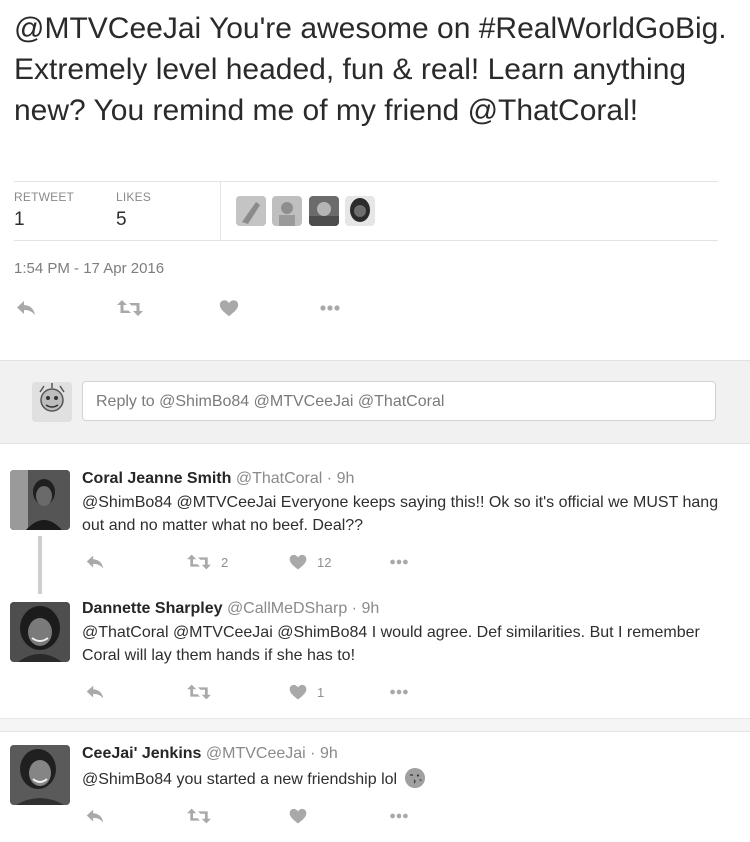 This screenshot has height=842, width=750. I want to click on tweet-timestamp: 1:54 PM - 17 Apr 2016, so click(89, 268).